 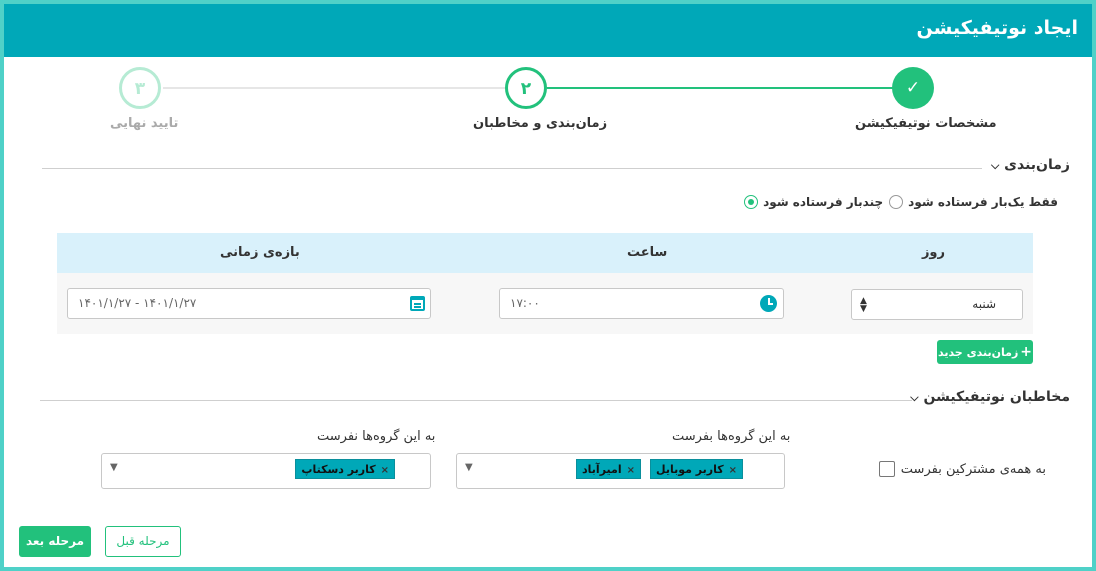 I want to click on date-range-value: ۱۴۰۱/۱/۲۷ - ۱۴۰۱/۱/۲۷, so click(x=137, y=303).